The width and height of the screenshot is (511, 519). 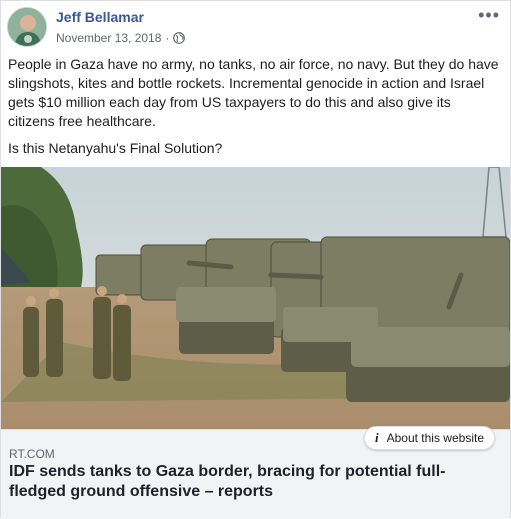 I want to click on post-header: Jeff Bellamar November 13, 2018 · •••, so click(x=255, y=27).